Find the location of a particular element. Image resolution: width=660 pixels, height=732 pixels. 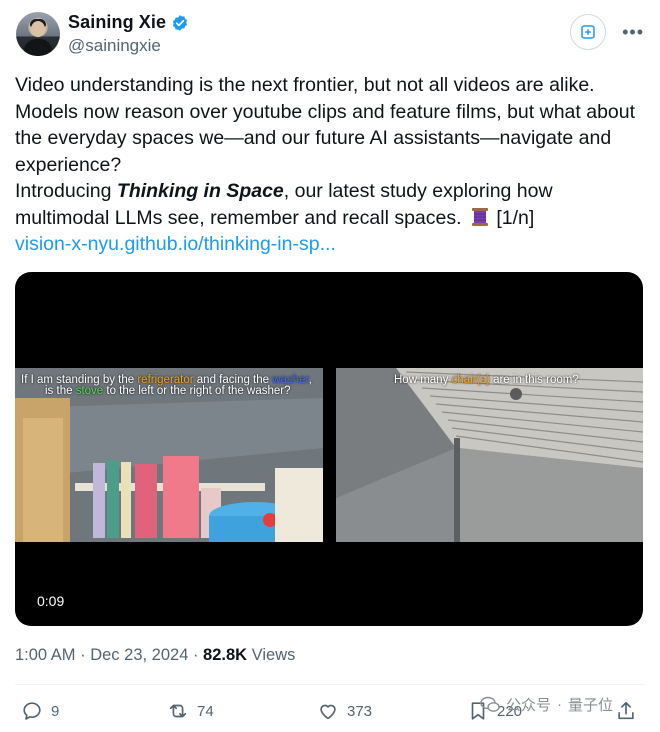

tweet-meta: 1:00 AM · Dec 23, 2024 · 82.8K Views is located at coordinates (155, 655).